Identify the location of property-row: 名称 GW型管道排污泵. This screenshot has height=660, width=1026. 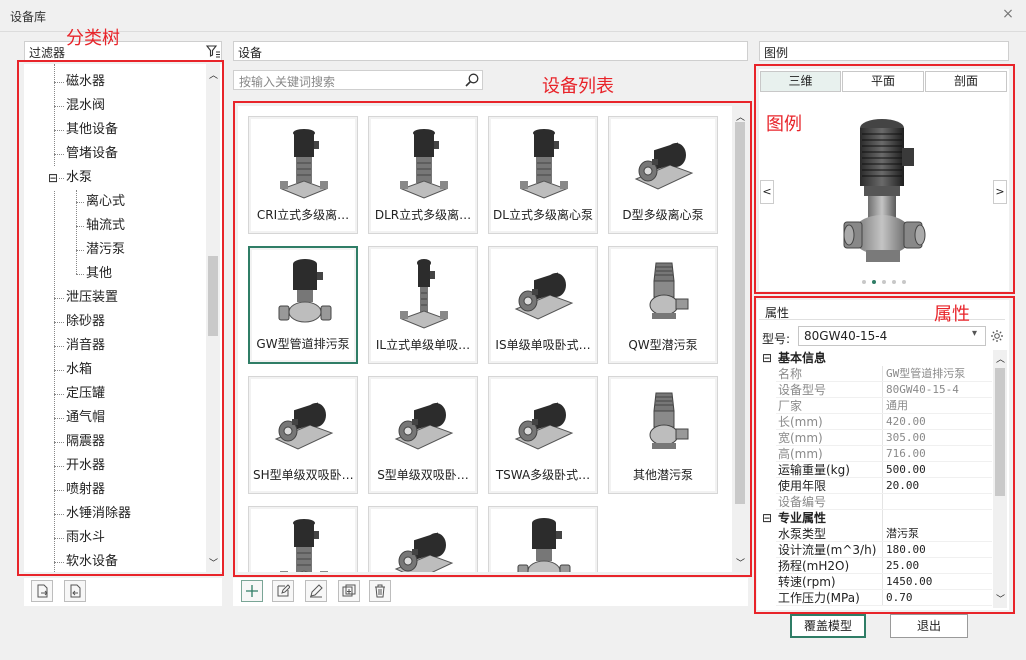
(884, 374).